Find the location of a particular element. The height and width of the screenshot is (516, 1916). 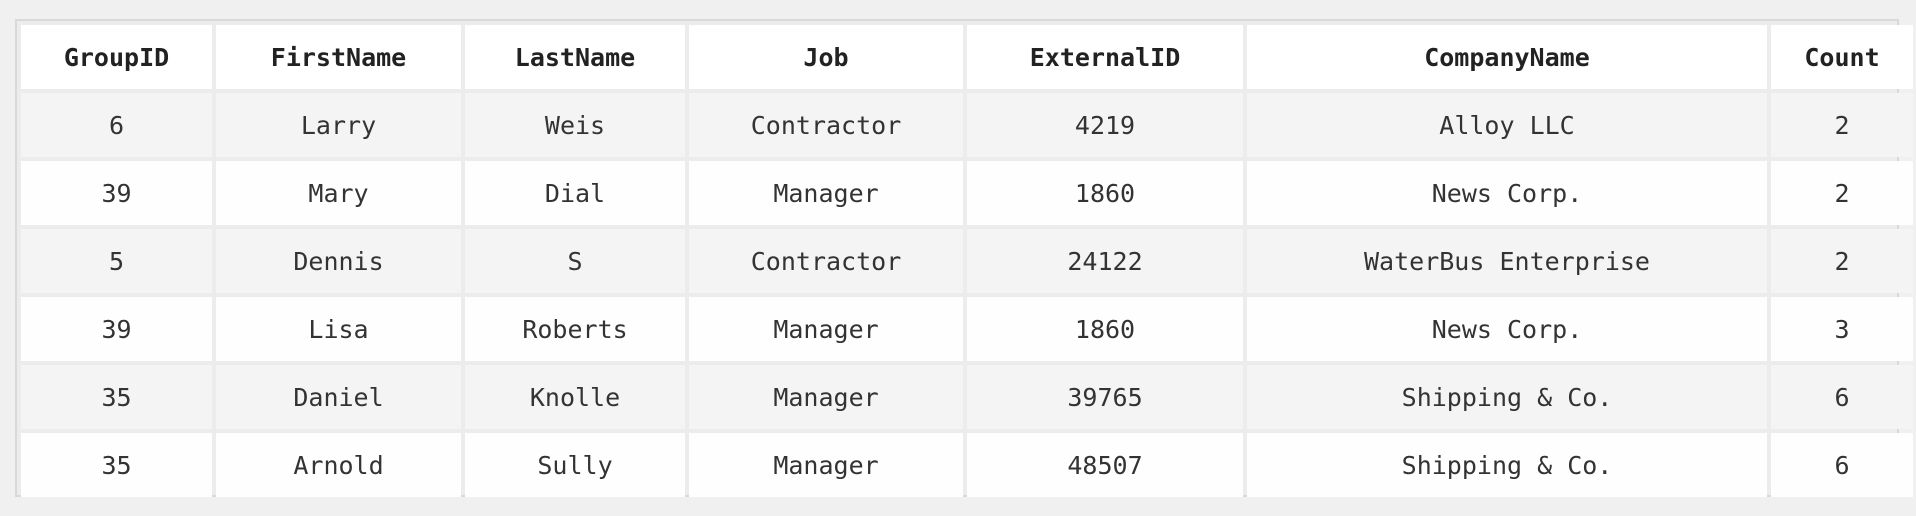

table-row: 39 Mary Dial Manager 1860 News Corp. 2 is located at coordinates (967, 193).